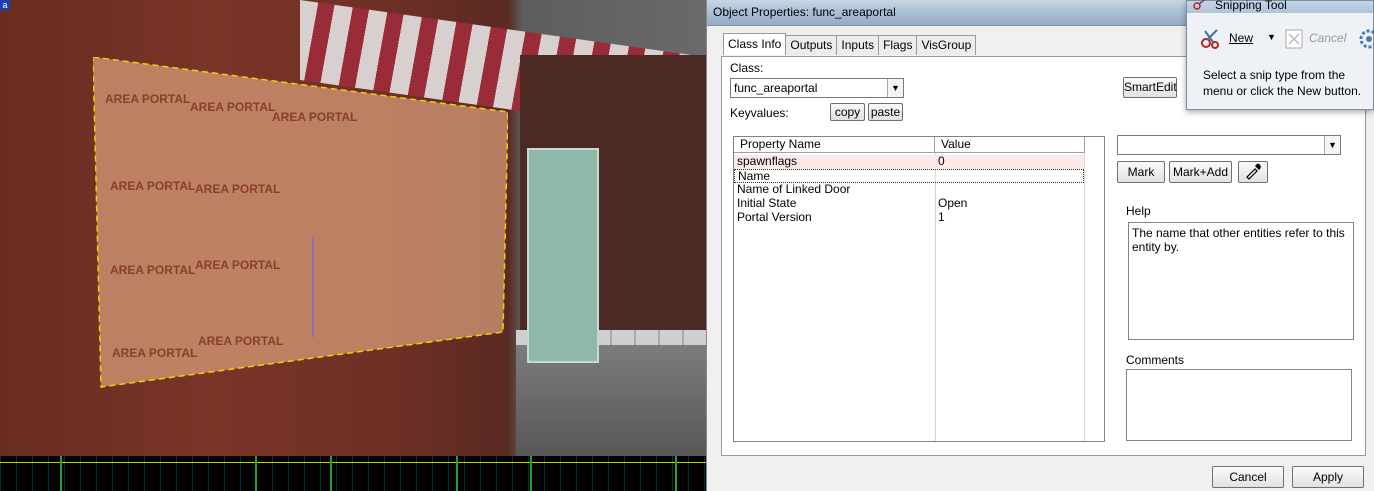 The height and width of the screenshot is (491, 1374). Describe the element at coordinates (774, 217) in the screenshot. I see `property-name: Portal Version` at that location.